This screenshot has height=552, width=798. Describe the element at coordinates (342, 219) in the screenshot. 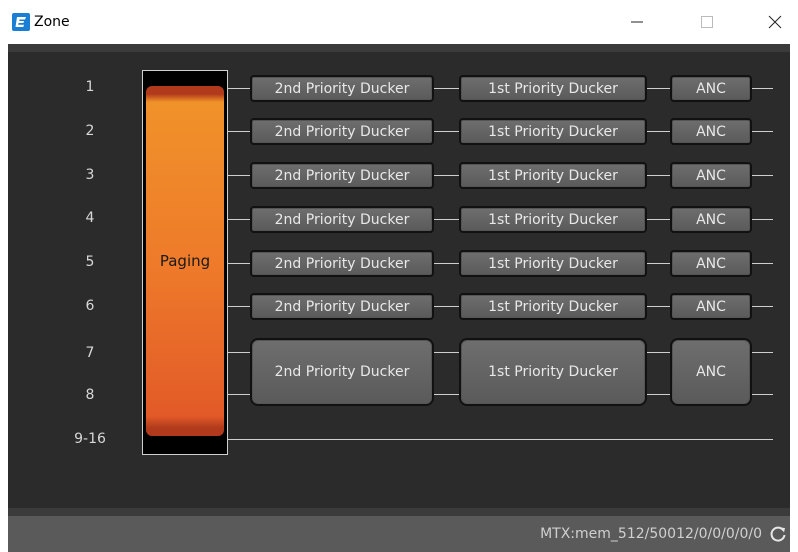

I see `second-priority-ducker-button-4: 2nd Priority Ducker` at that location.